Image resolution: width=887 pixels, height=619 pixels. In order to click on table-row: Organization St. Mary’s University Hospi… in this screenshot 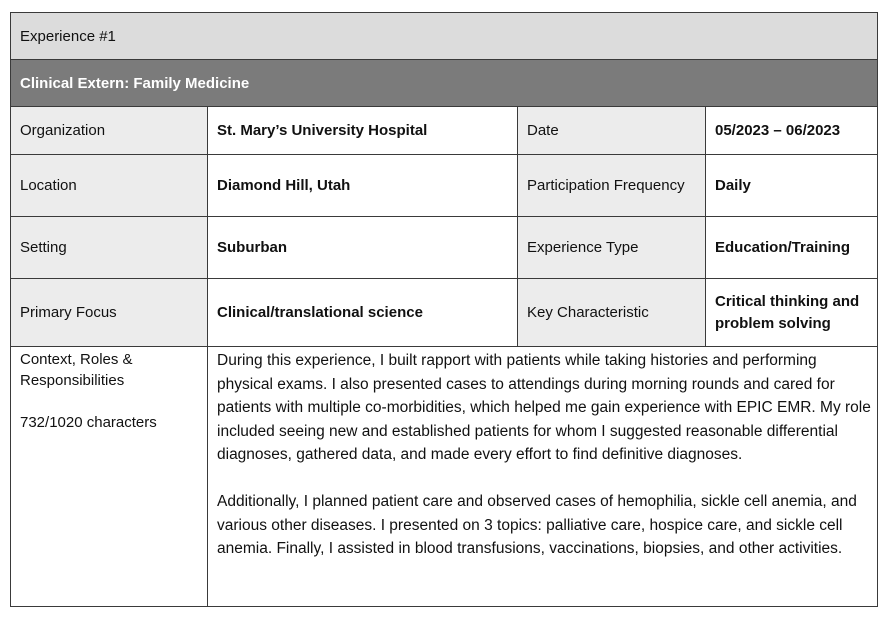, I will do `click(444, 130)`.